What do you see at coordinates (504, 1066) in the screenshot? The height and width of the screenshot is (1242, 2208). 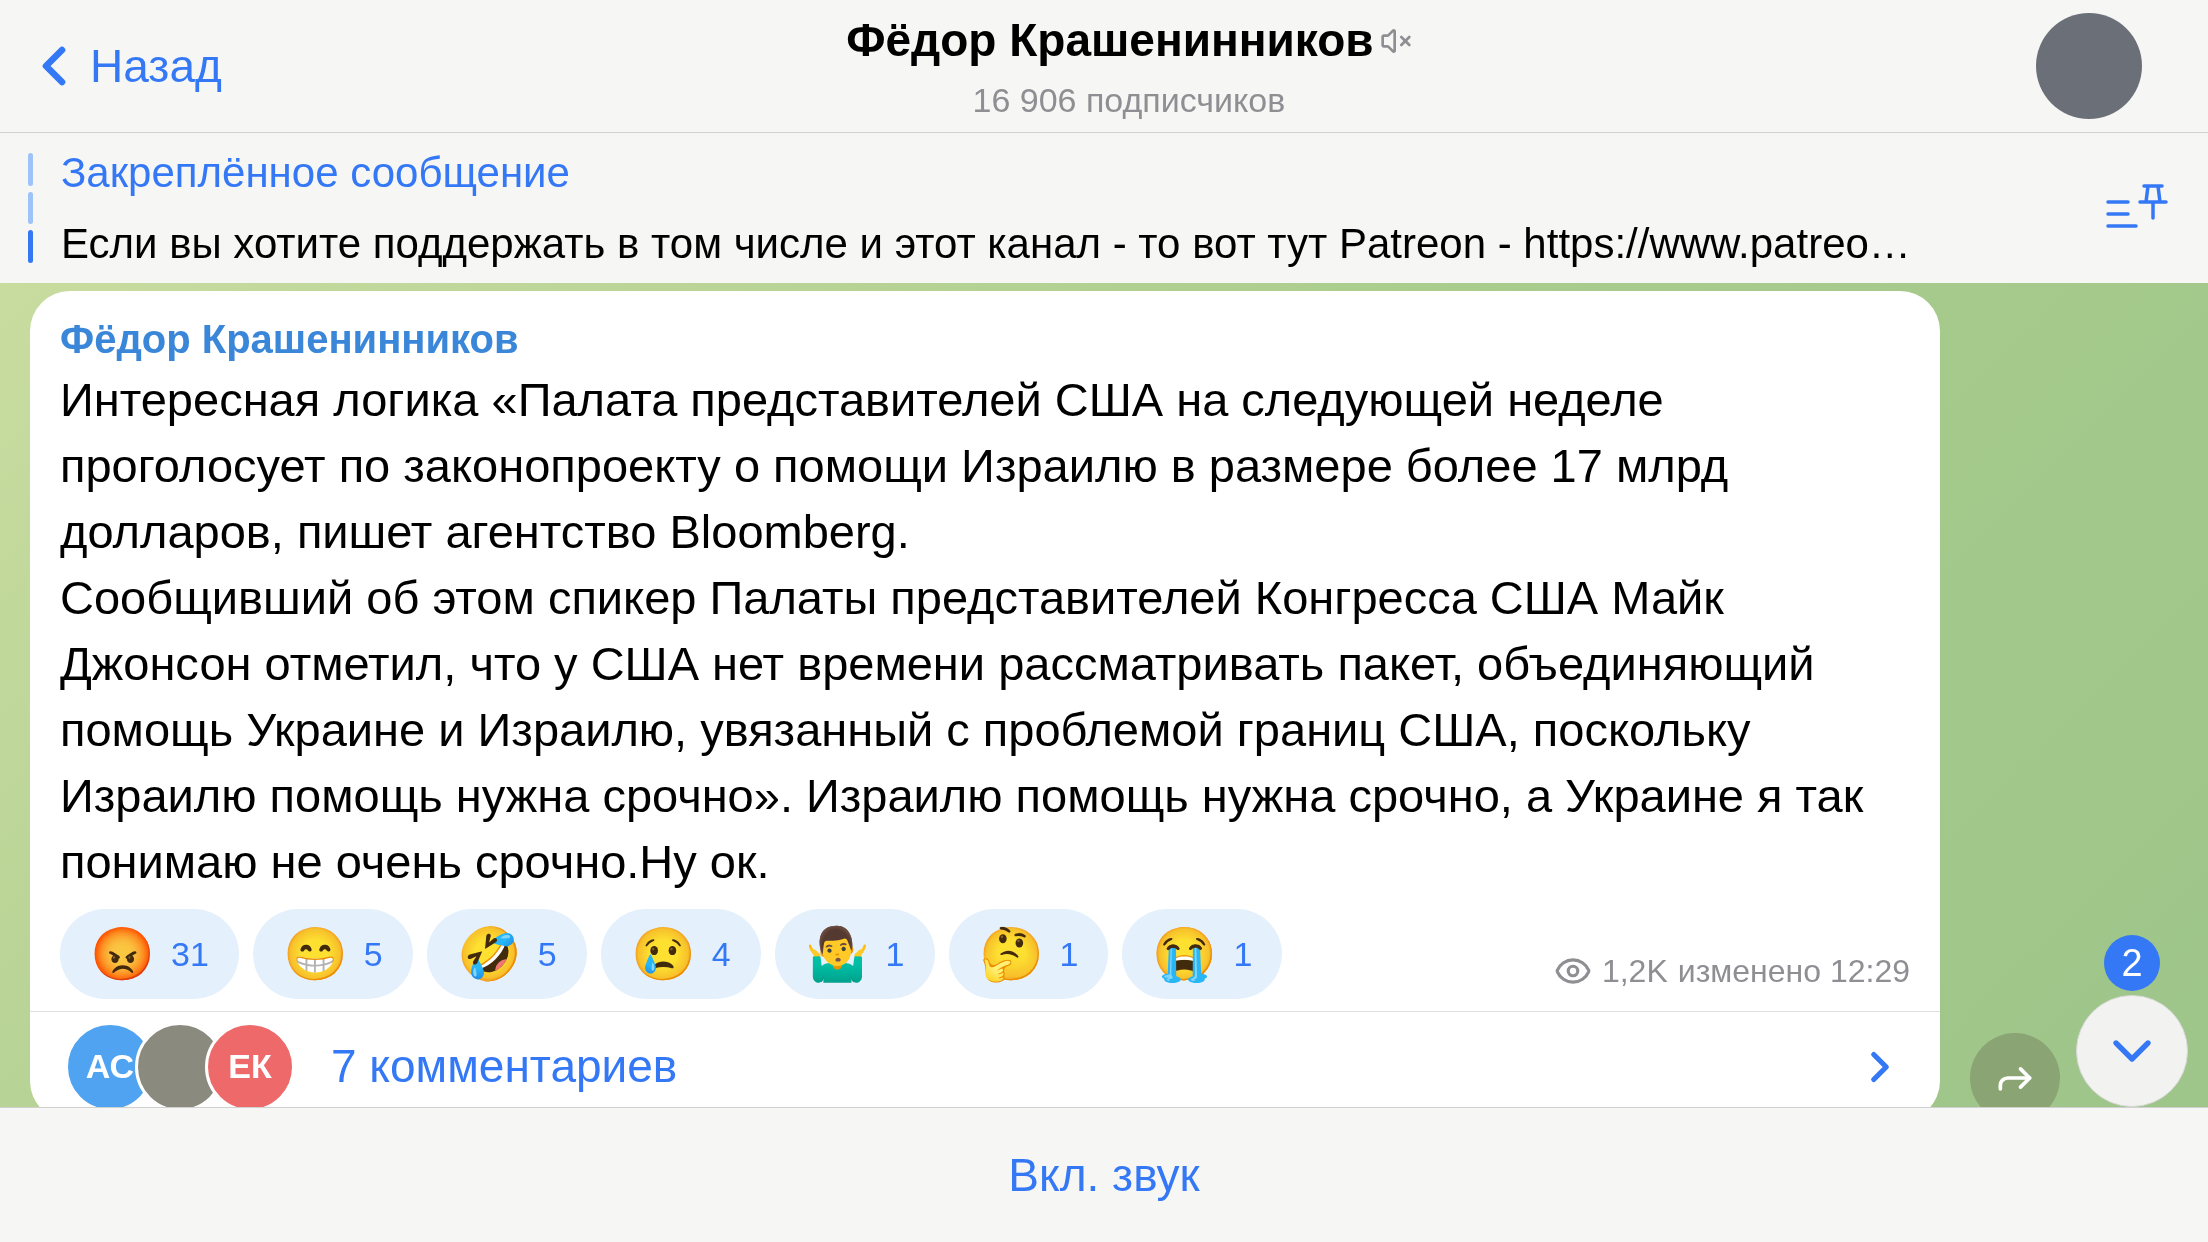 I see `comments-link: 7 комментариев` at bounding box center [504, 1066].